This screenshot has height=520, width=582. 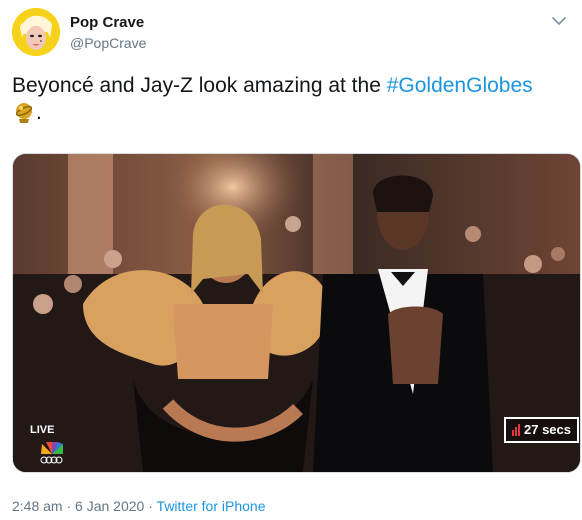 I want to click on tweet-text-suffix: ., so click(x=39, y=112).